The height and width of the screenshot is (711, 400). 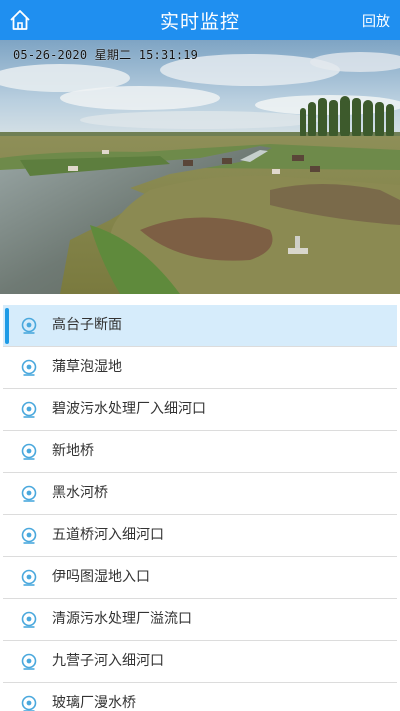 What do you see at coordinates (87, 325) in the screenshot?
I see `camera-name: 高台子断面` at bounding box center [87, 325].